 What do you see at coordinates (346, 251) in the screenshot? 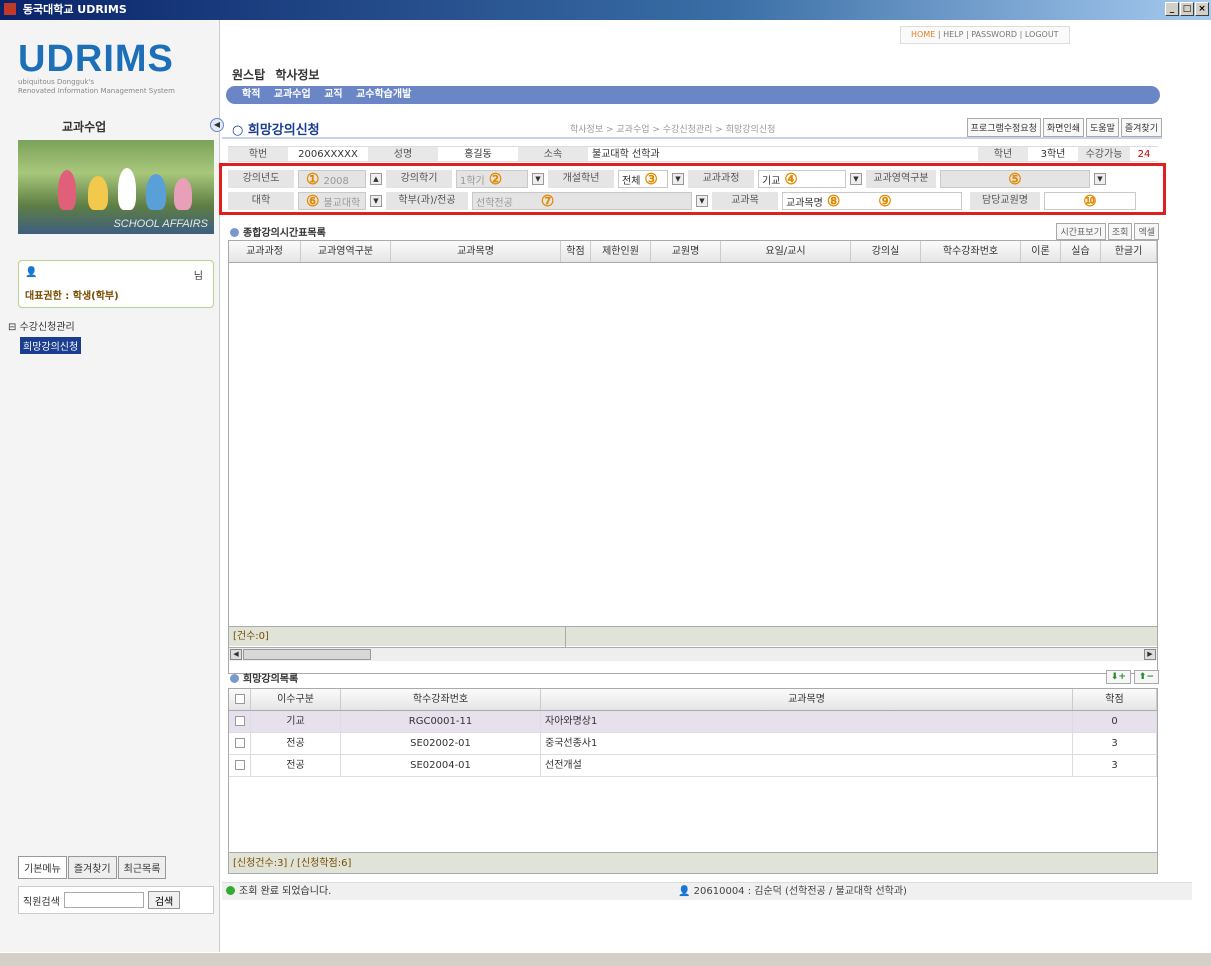
I see `col-area: 교과영역구분` at bounding box center [346, 251].